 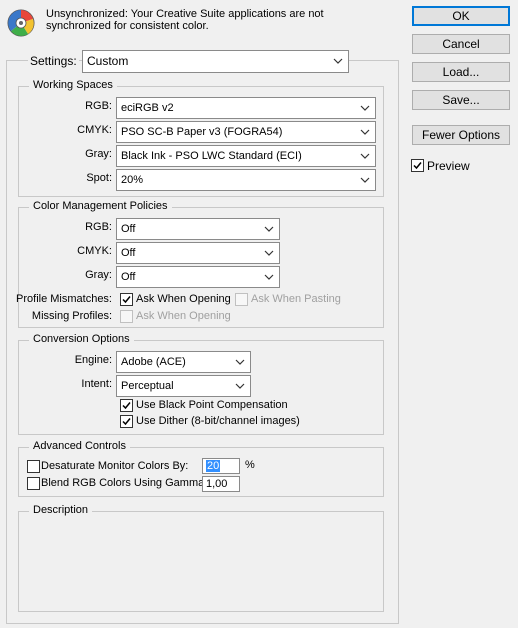 I want to click on blend-gamma-label: Blend RGB Colors Using Gamma:, so click(x=124, y=483).